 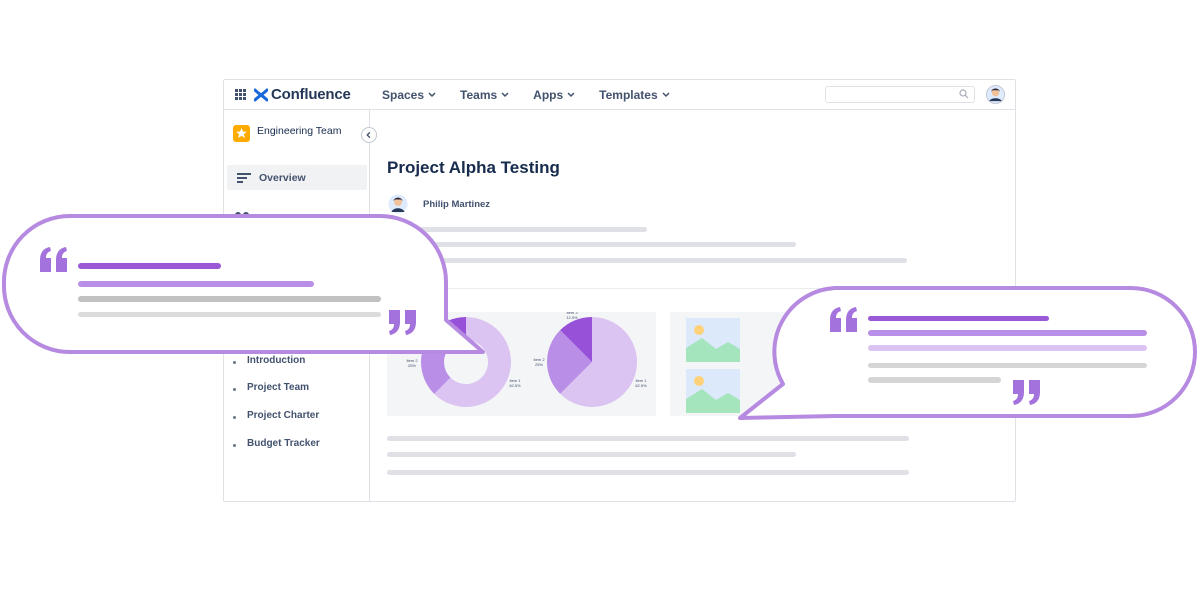 What do you see at coordinates (592, 362) in the screenshot?
I see `pie-chart` at bounding box center [592, 362].